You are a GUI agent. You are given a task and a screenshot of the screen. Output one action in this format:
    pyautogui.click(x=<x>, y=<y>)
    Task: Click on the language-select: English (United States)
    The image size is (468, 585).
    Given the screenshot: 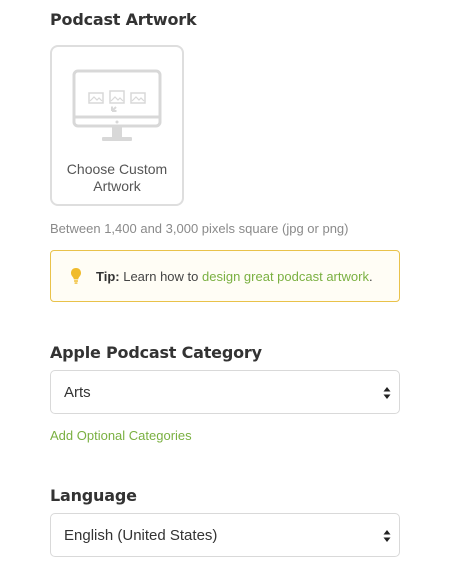 What is the action you would take?
    pyautogui.click(x=225, y=535)
    